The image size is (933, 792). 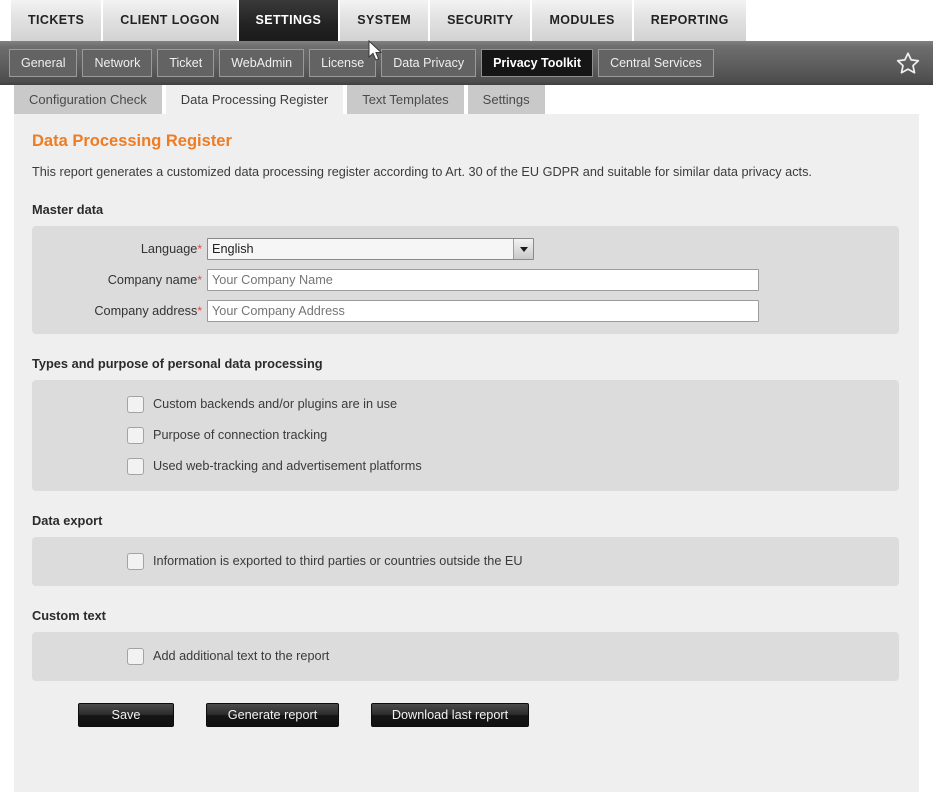 What do you see at coordinates (343, 63) in the screenshot?
I see `sub-tab-license: License` at bounding box center [343, 63].